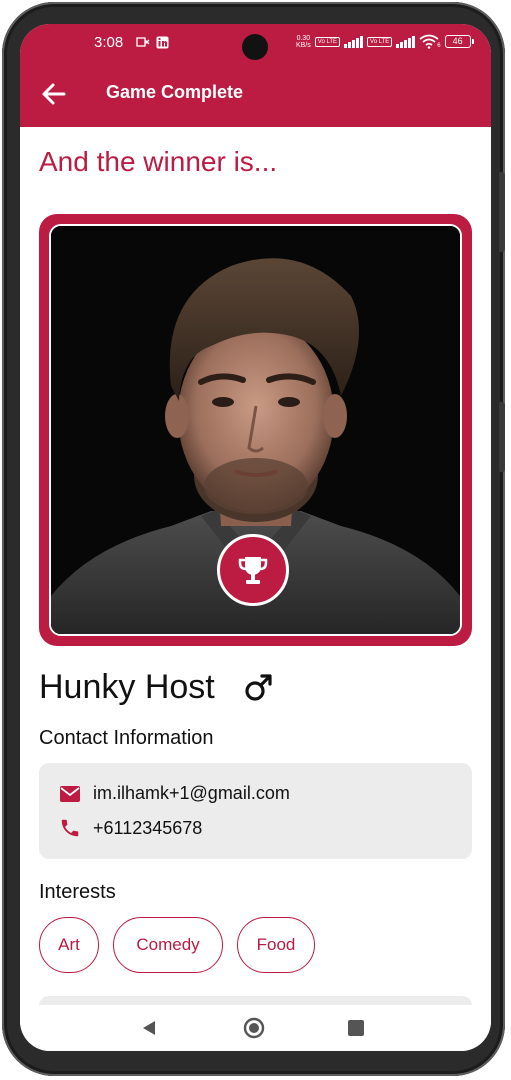 This screenshot has width=511, height=1080. Describe the element at coordinates (430, 41) in the screenshot. I see `wifi-icon: 6` at that location.